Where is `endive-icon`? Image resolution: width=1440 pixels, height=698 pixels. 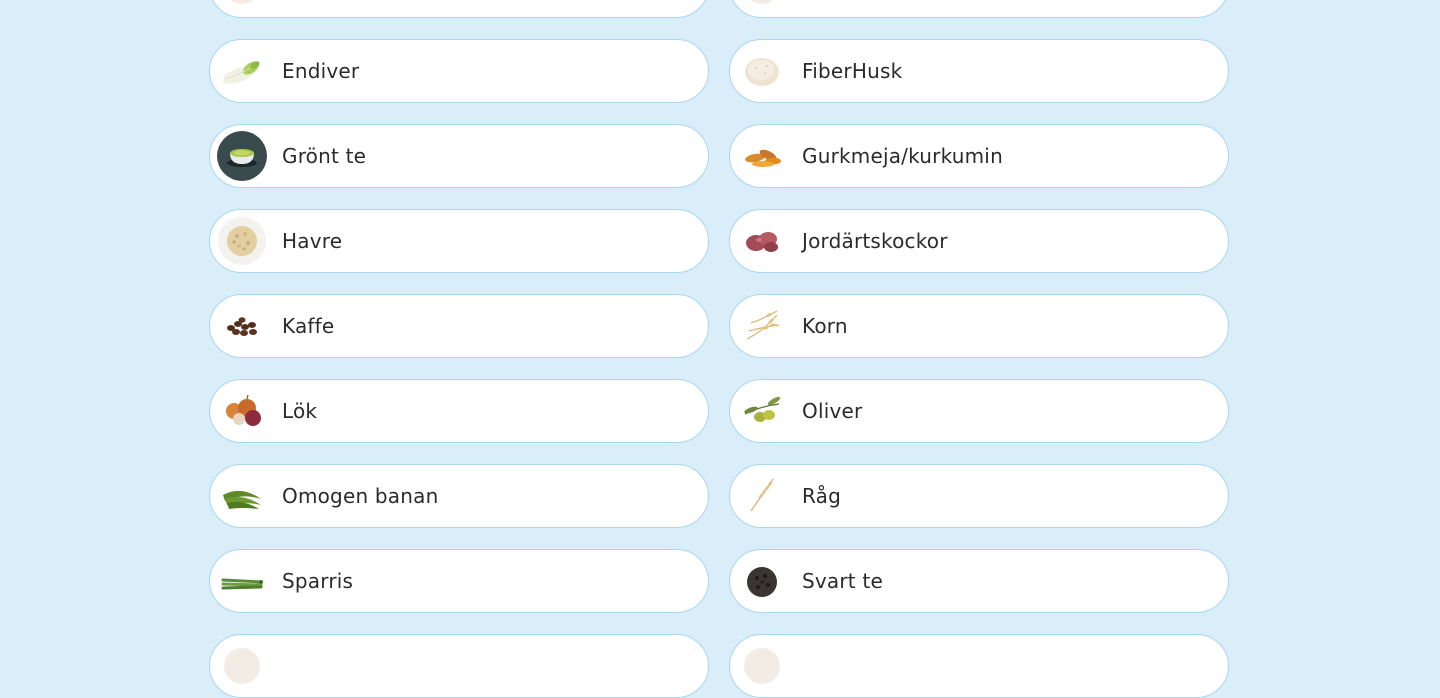
endive-icon is located at coordinates (242, 71).